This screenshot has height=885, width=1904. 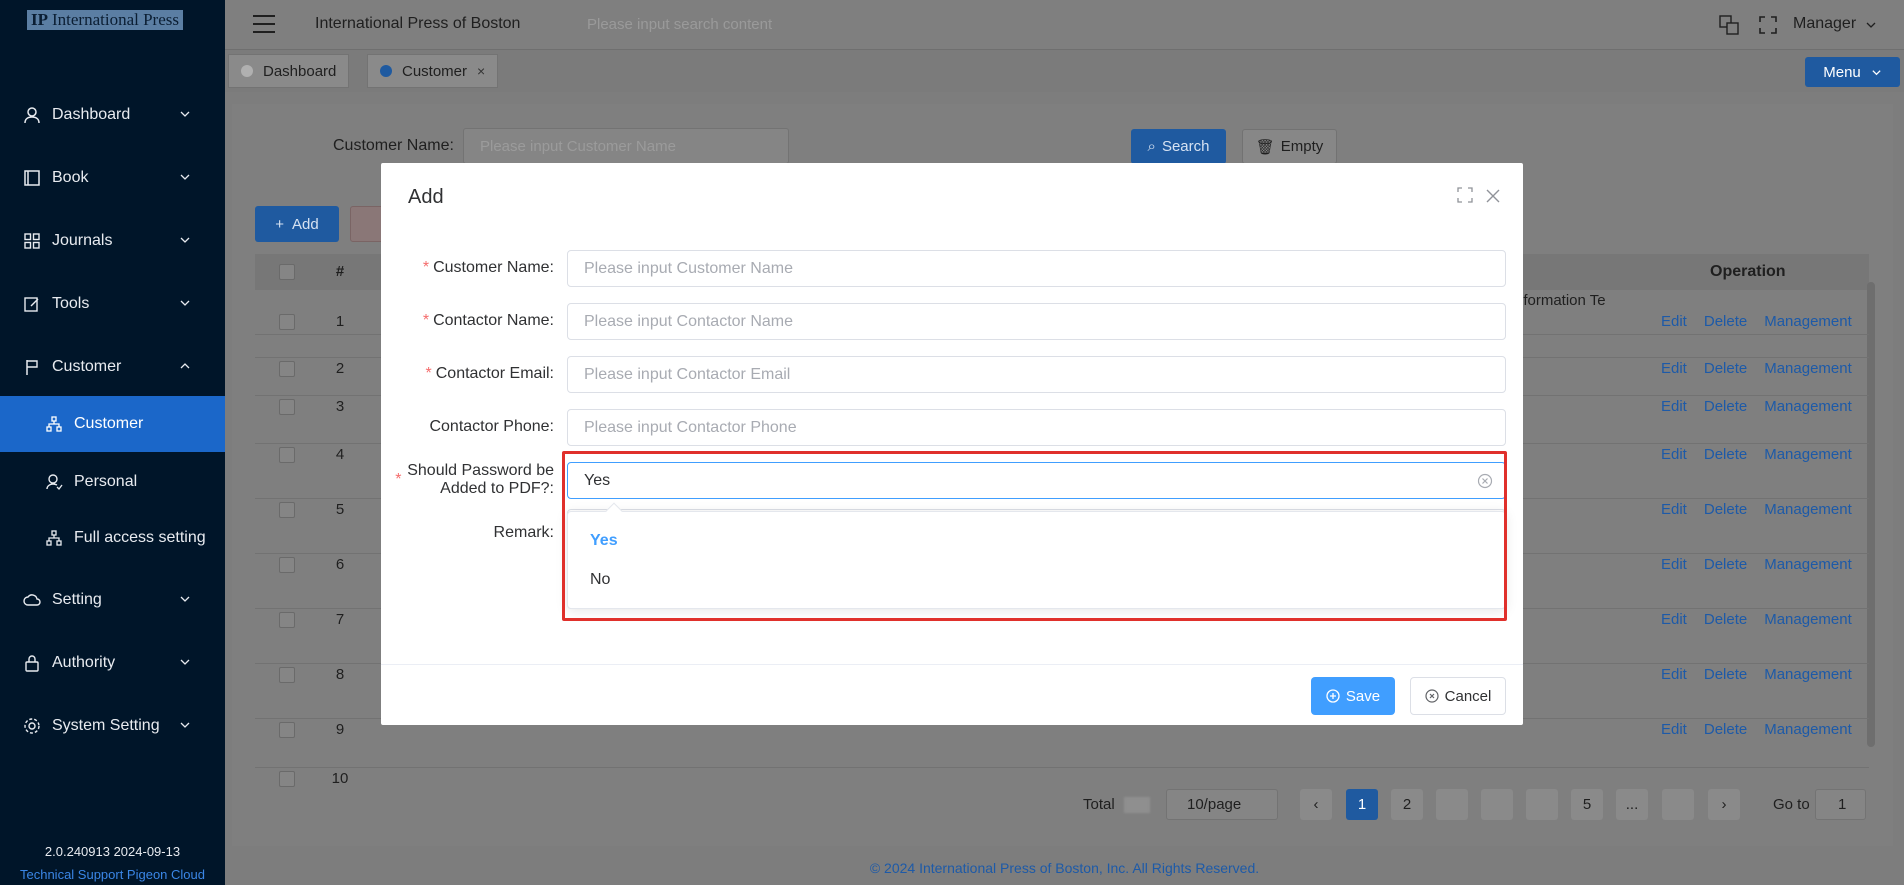 I want to click on tab-customer: Customer ×, so click(x=433, y=71).